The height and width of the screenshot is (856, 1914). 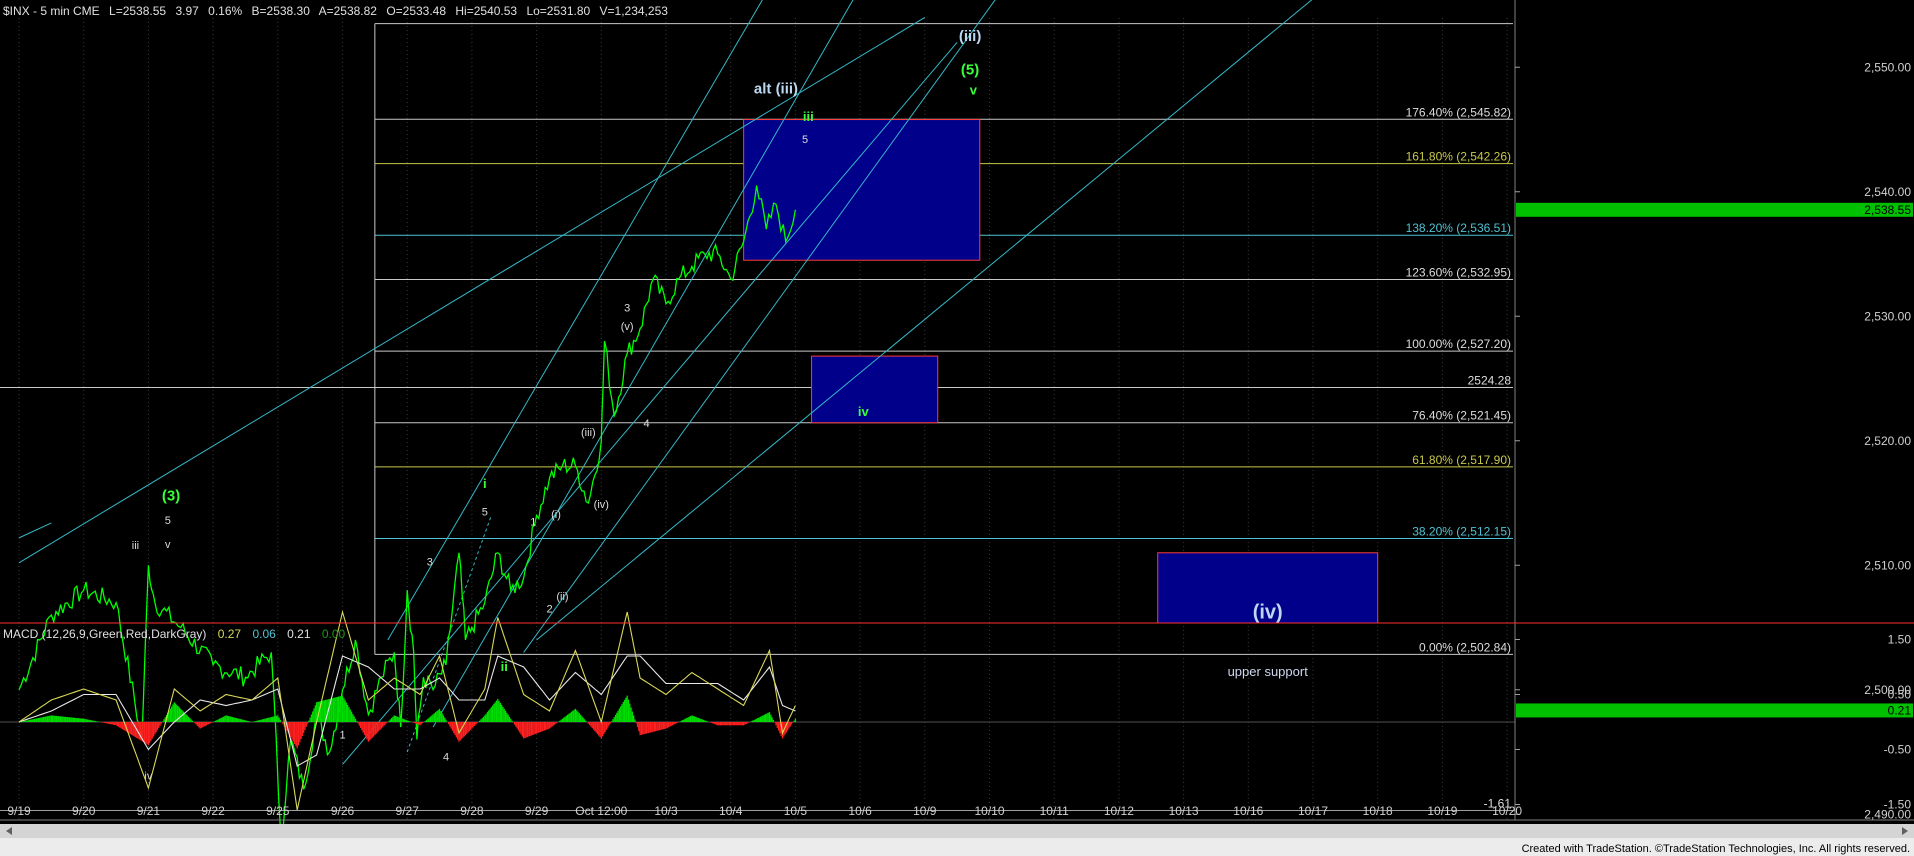 What do you see at coordinates (860, 811) in the screenshot?
I see `x-tick-label: 10/6` at bounding box center [860, 811].